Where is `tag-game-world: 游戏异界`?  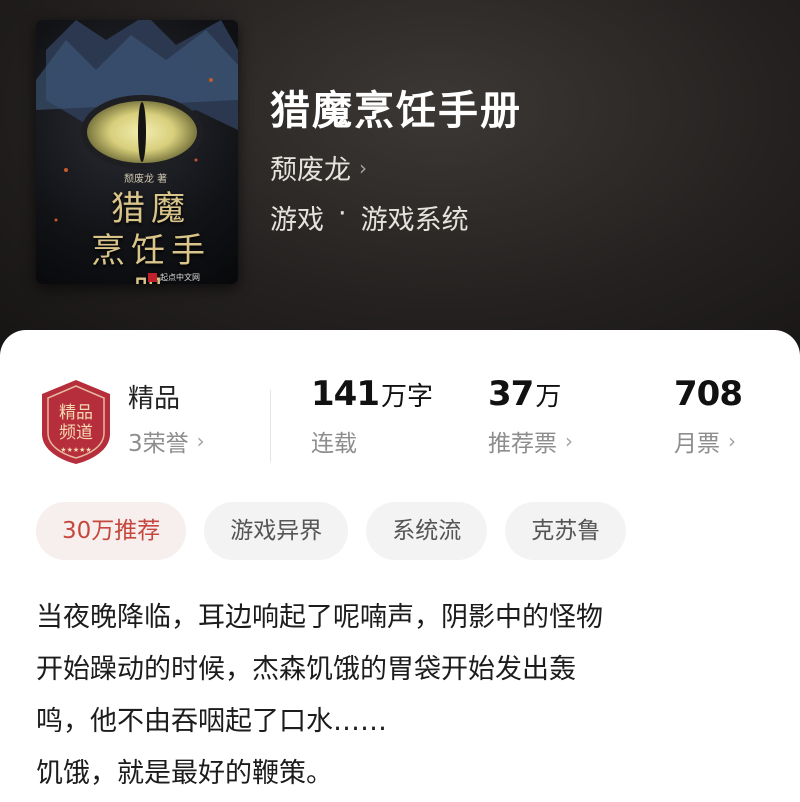
tag-game-world: 游戏异界 is located at coordinates (276, 531).